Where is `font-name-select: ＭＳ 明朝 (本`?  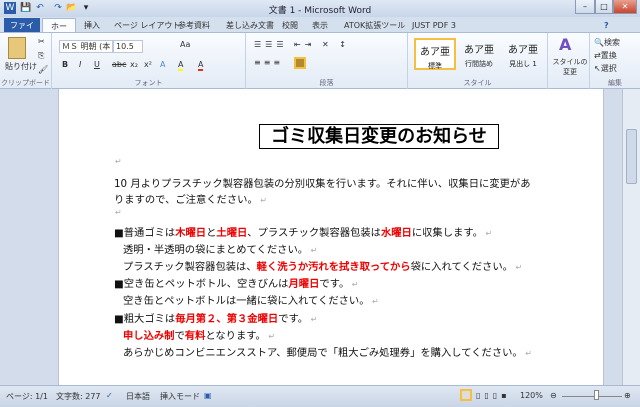 font-name-select: ＭＳ 明朝 (本 is located at coordinates (86, 46).